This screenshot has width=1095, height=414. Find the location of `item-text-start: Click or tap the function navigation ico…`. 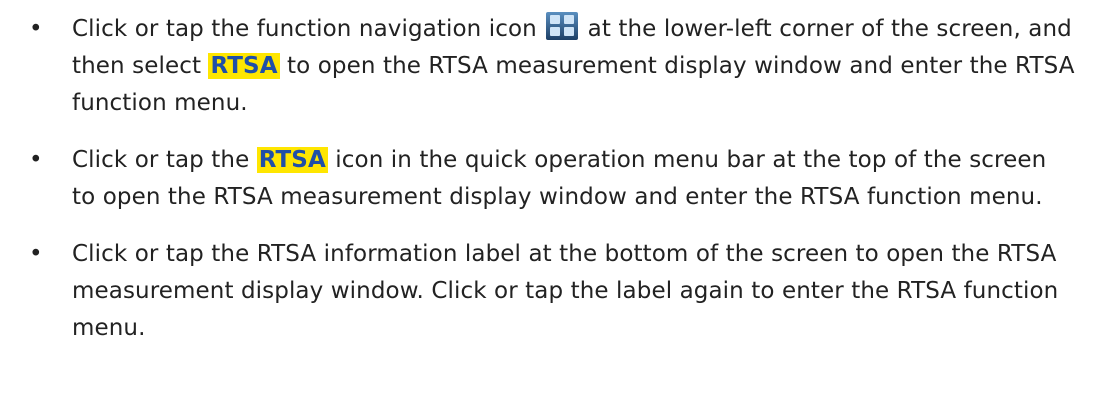

item-text-start: Click or tap the function navigation ico… is located at coordinates (308, 29).